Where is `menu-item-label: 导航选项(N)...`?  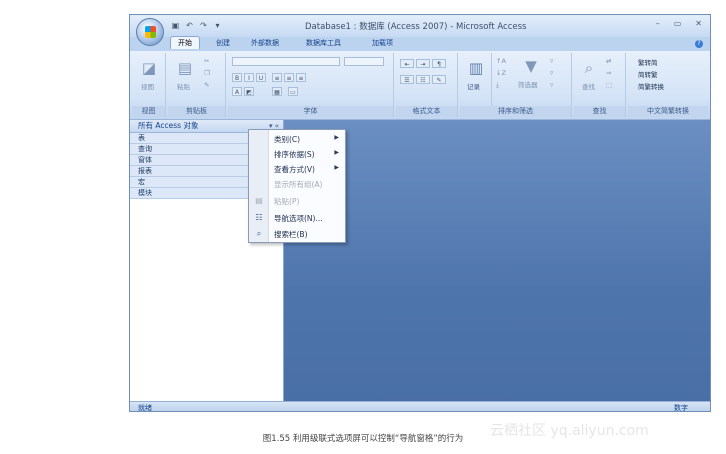 menu-item-label: 导航选项(N)... is located at coordinates (298, 218).